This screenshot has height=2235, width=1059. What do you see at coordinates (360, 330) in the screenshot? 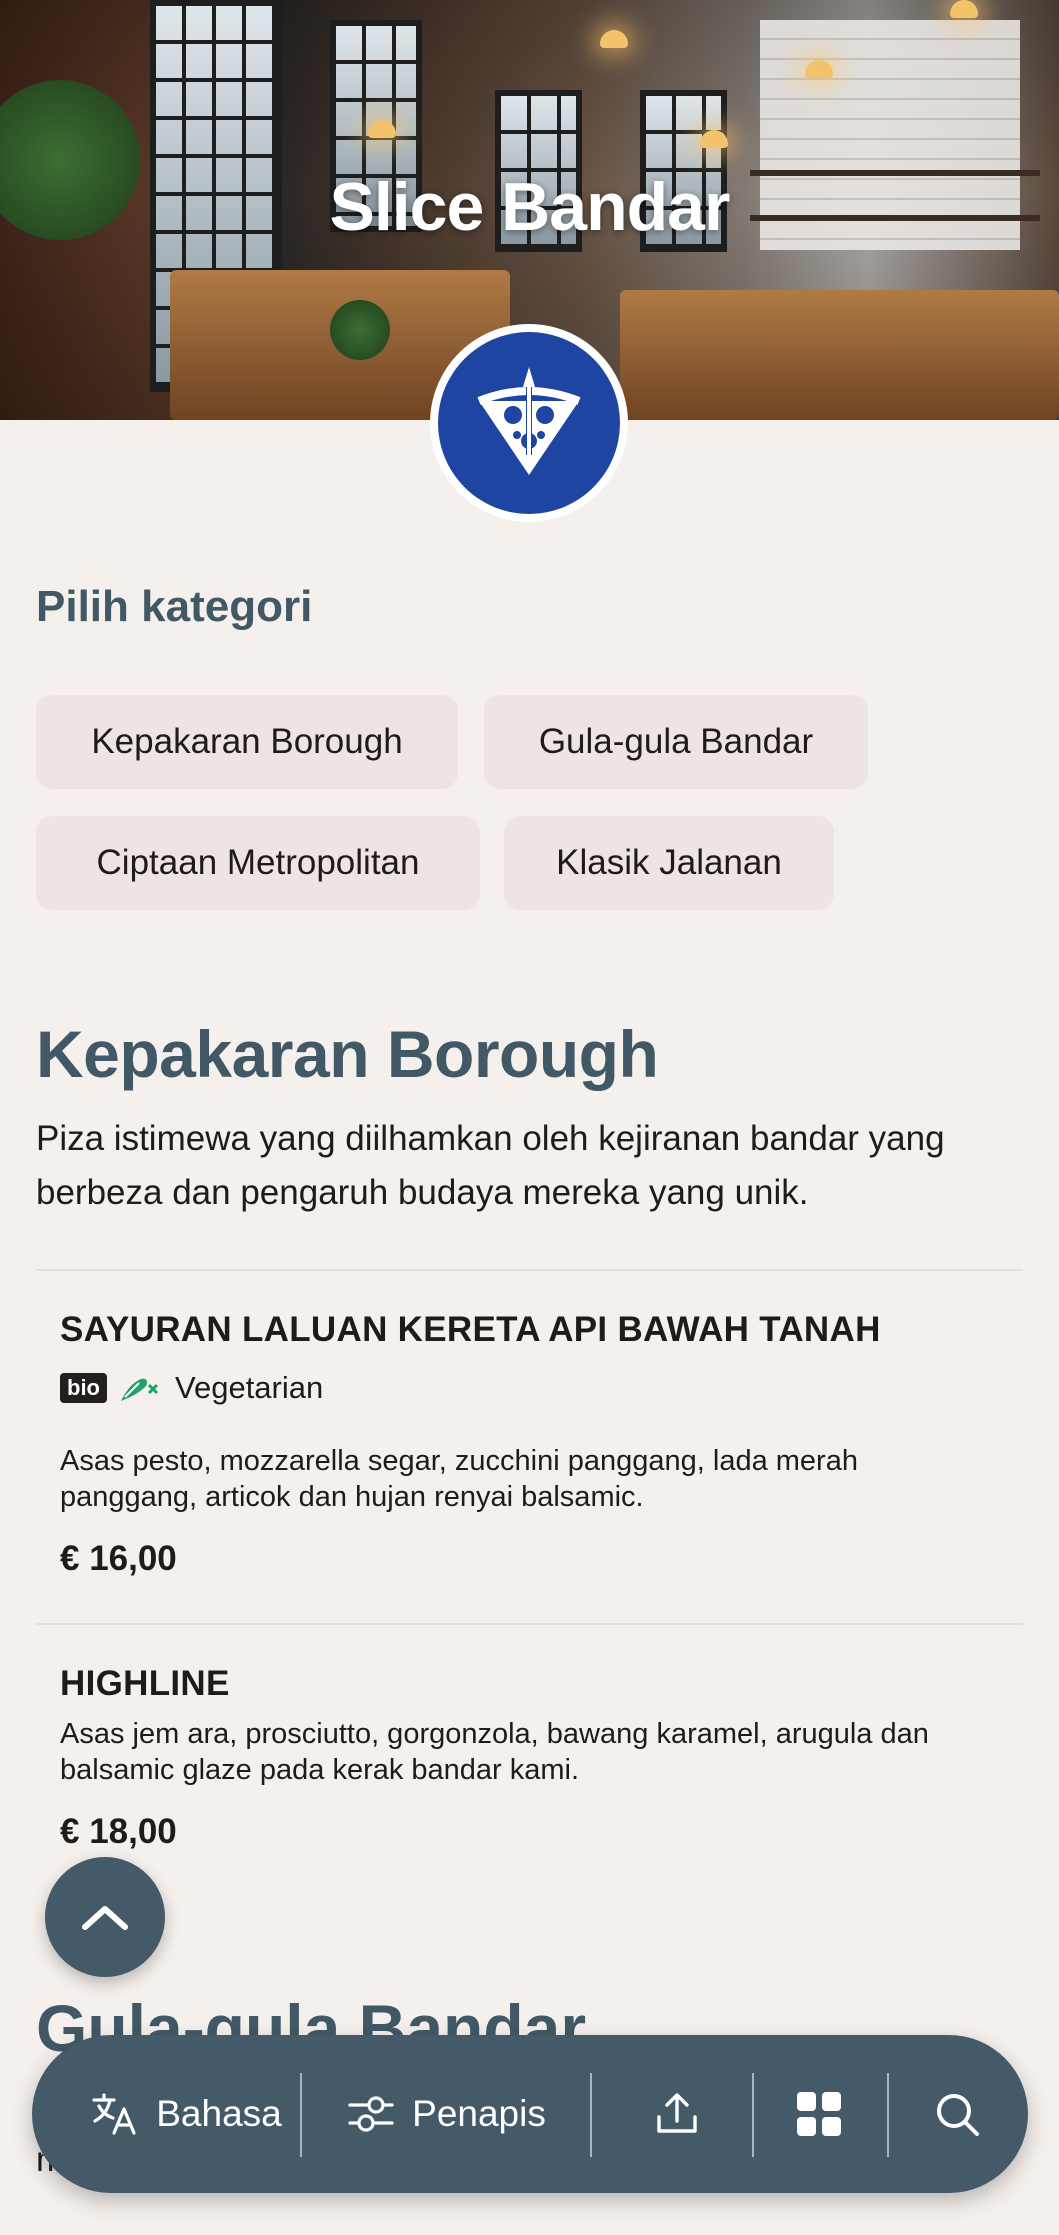
I see `hero-plant` at bounding box center [360, 330].